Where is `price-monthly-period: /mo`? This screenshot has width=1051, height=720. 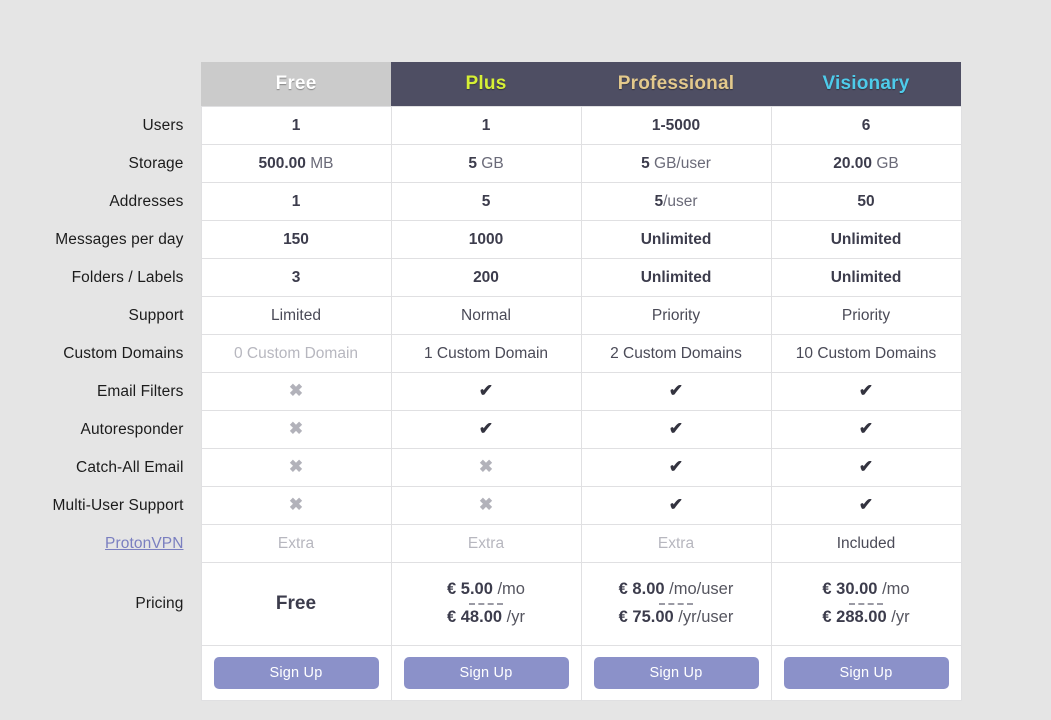
price-monthly-period: /mo is located at coordinates (893, 589).